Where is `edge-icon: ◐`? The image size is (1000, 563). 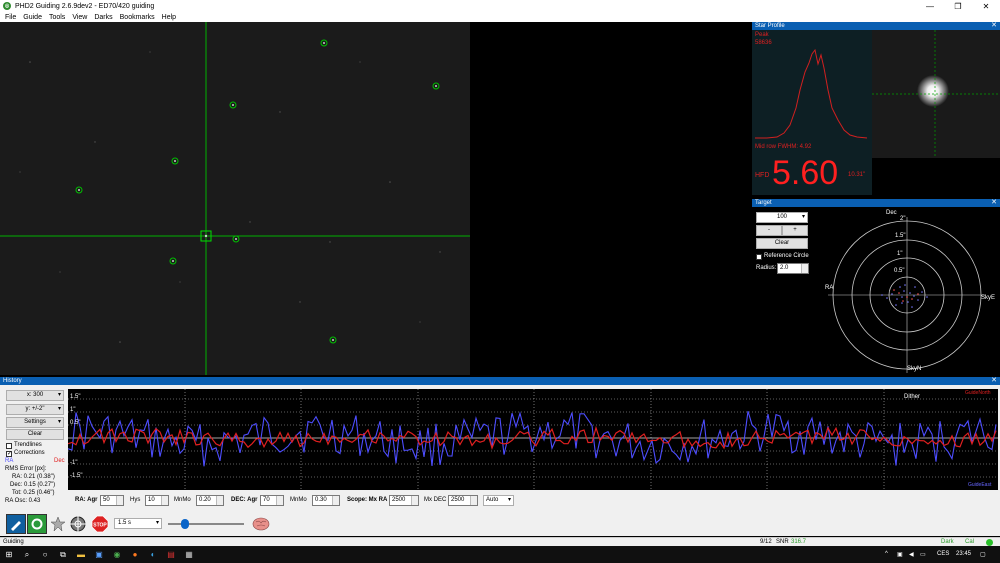
edge-icon: ◐ is located at coordinates (153, 554).